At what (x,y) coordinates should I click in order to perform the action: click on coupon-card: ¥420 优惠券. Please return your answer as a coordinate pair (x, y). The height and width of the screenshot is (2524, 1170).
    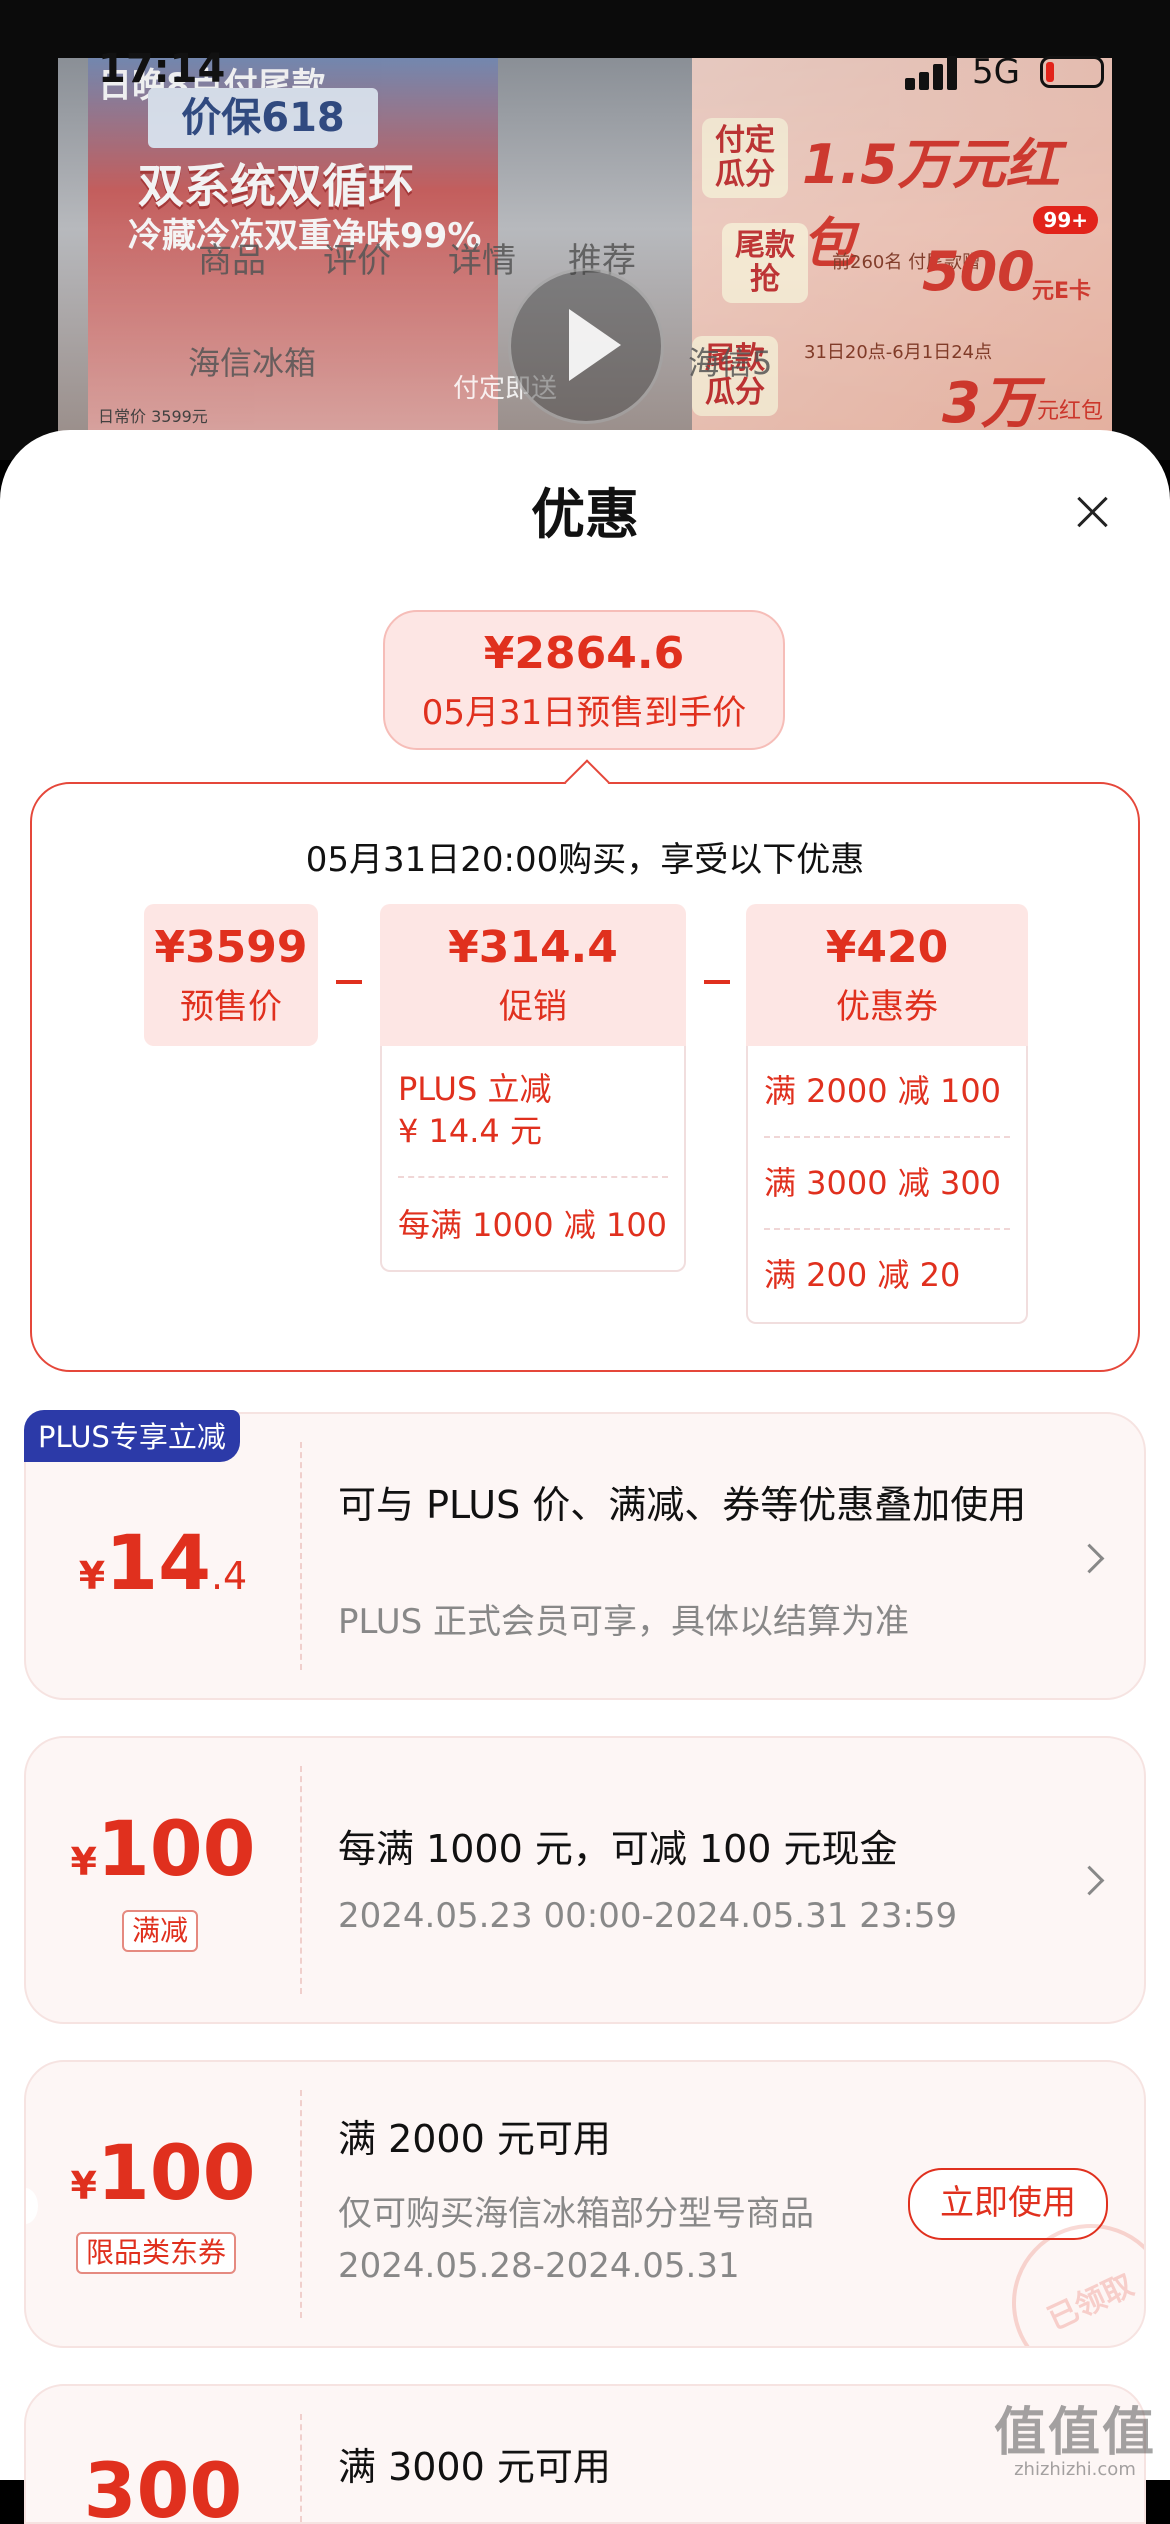
    Looking at the image, I should click on (887, 975).